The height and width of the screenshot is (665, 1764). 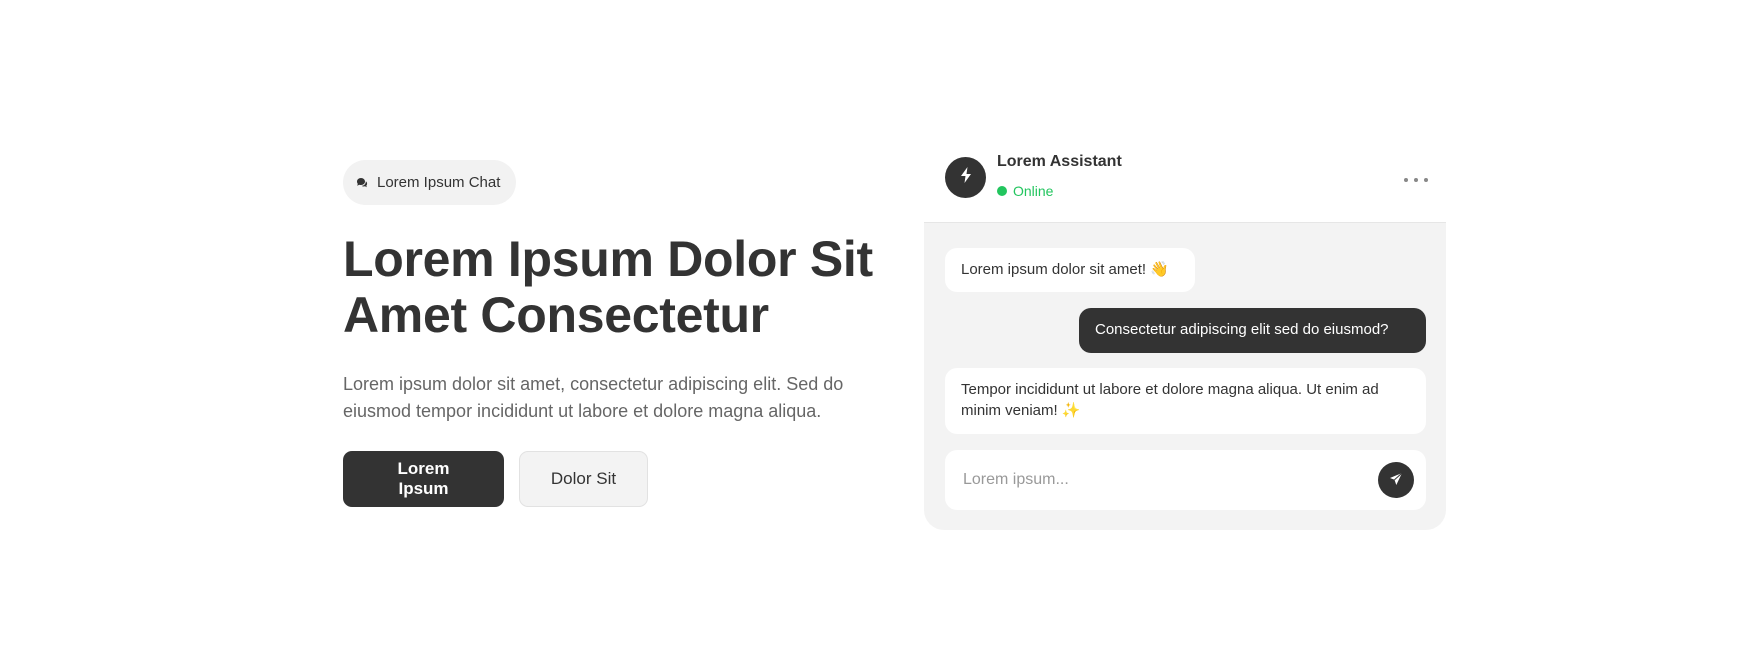 I want to click on online-dot-icon, so click(x=1002, y=191).